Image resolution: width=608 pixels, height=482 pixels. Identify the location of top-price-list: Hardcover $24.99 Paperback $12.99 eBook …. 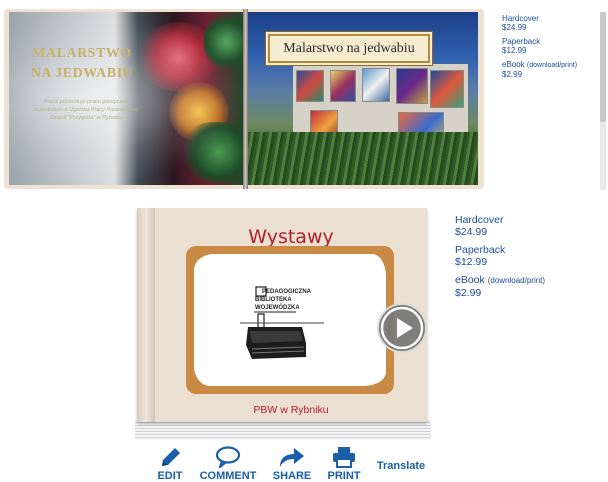
(539, 49).